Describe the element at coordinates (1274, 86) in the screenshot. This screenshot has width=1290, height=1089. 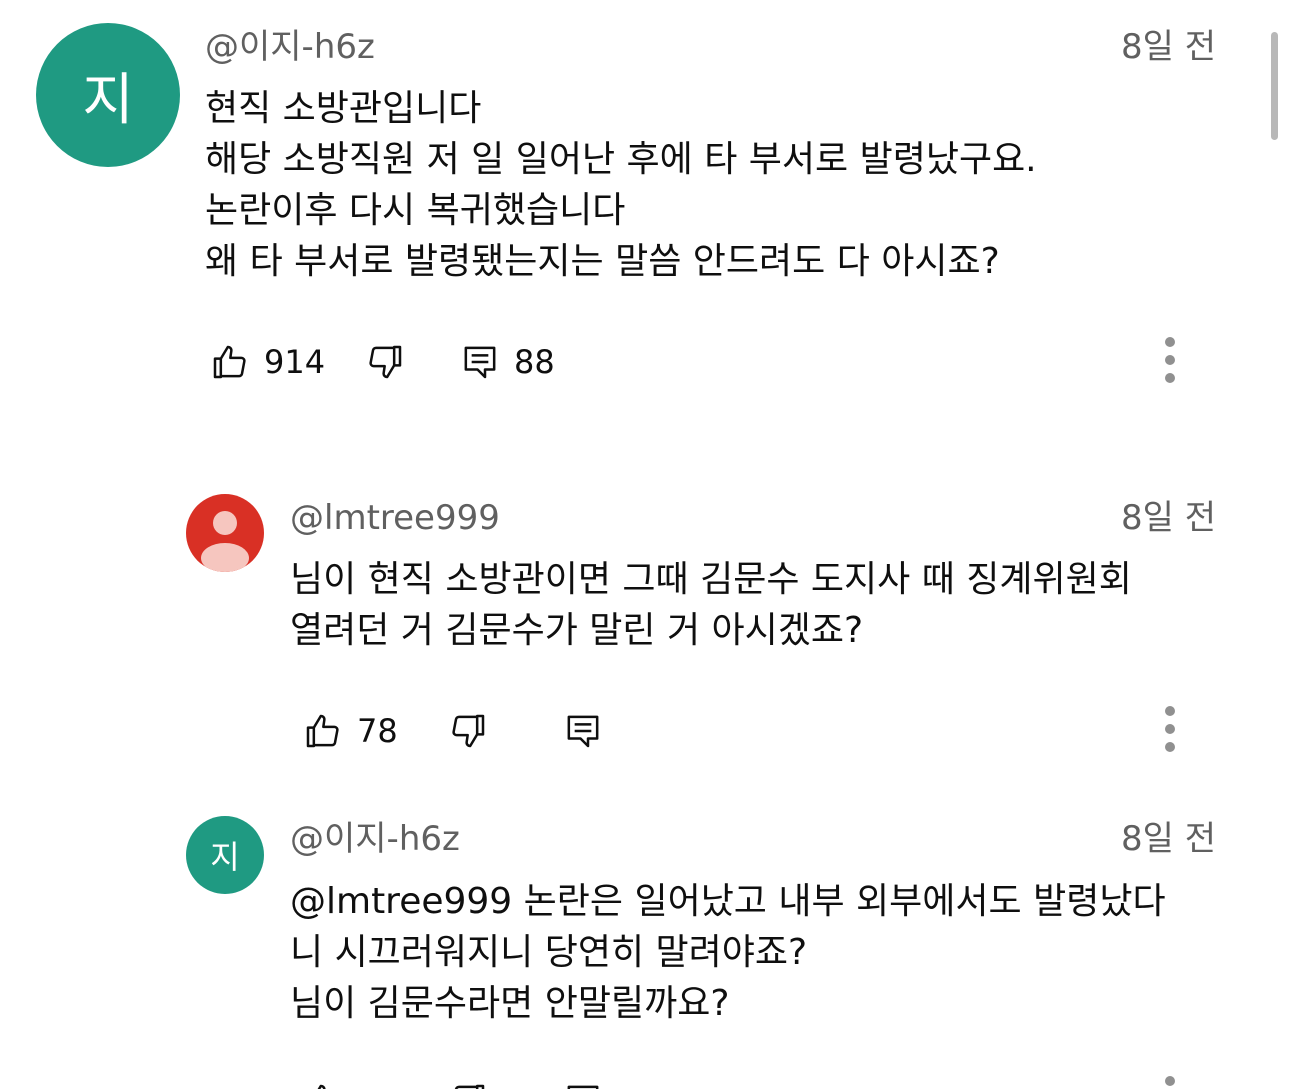
I see `scrollbar` at that location.